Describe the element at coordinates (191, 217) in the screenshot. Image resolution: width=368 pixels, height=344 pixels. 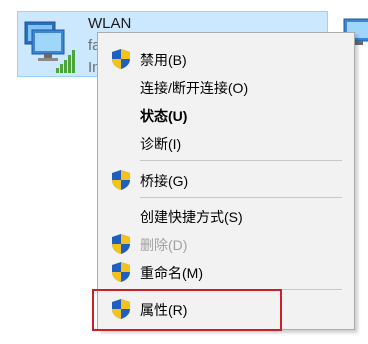
I see `menu-item-label: 创建快捷方式(S)` at that location.